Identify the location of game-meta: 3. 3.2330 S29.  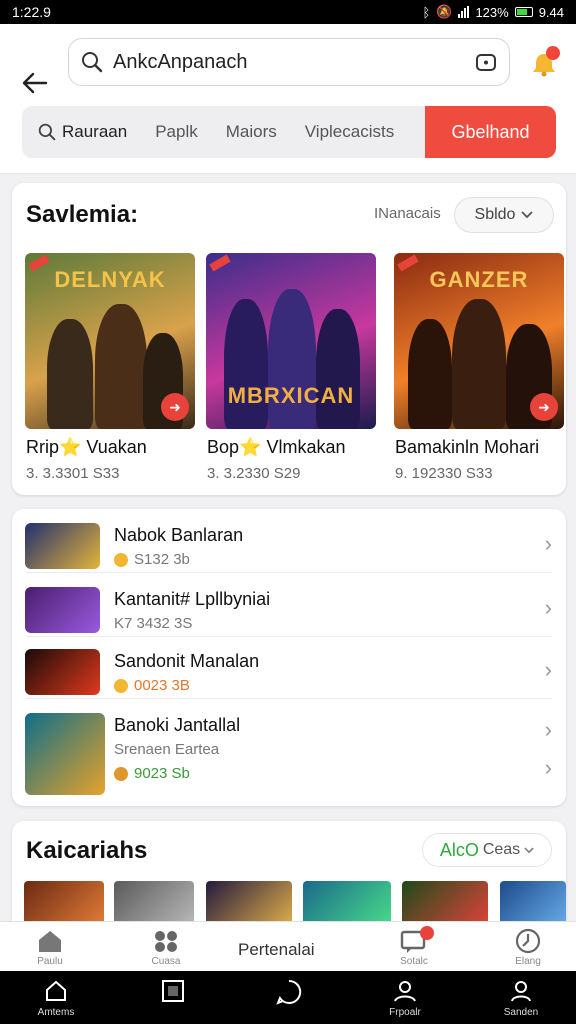
(254, 473).